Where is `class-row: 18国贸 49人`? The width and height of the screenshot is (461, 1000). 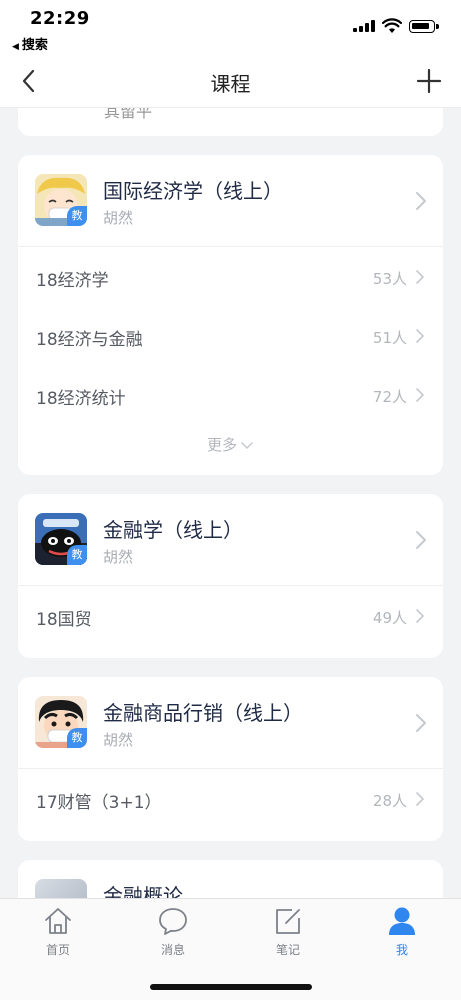
class-row: 18国贸 49人 is located at coordinates (230, 615).